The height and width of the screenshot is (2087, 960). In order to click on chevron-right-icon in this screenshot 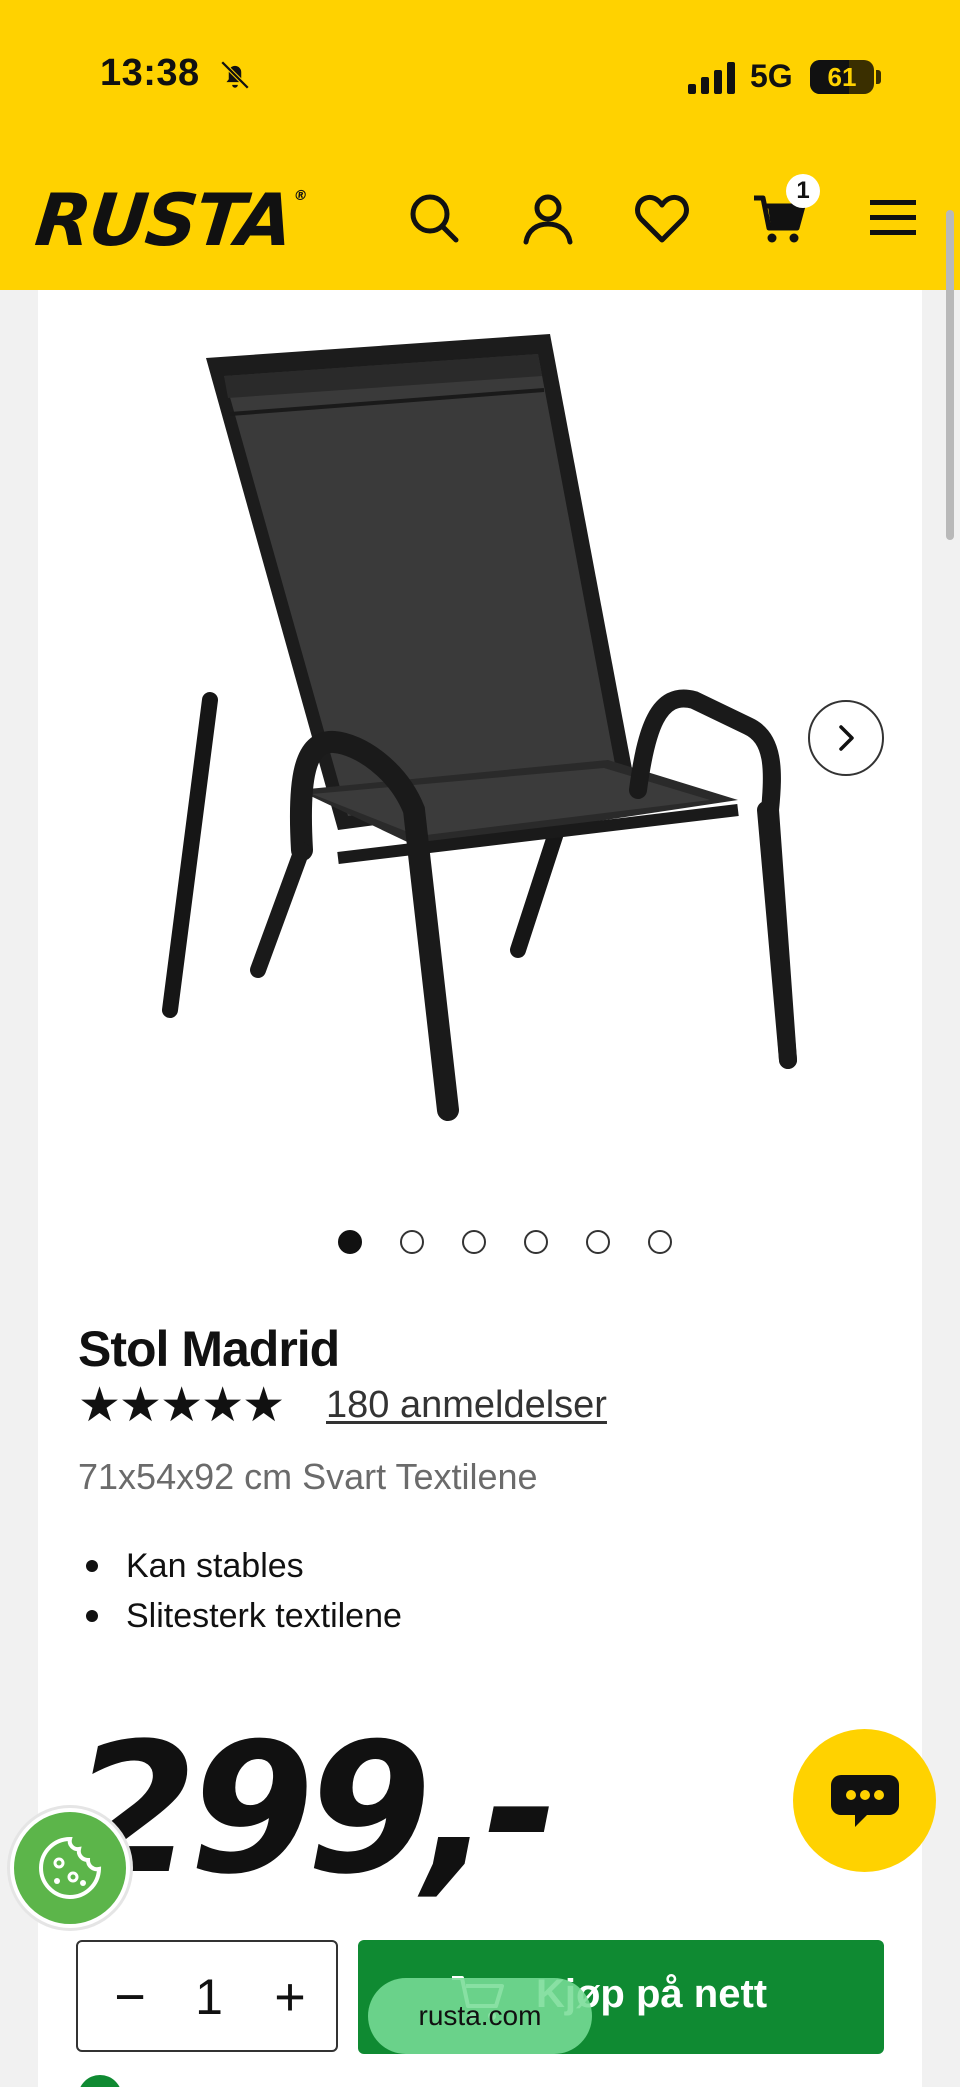, I will do `click(846, 738)`.